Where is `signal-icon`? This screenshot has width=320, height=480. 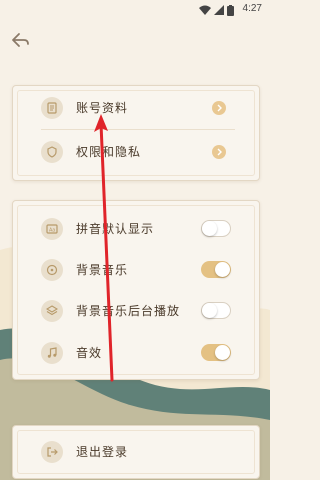
signal-icon is located at coordinates (219, 10).